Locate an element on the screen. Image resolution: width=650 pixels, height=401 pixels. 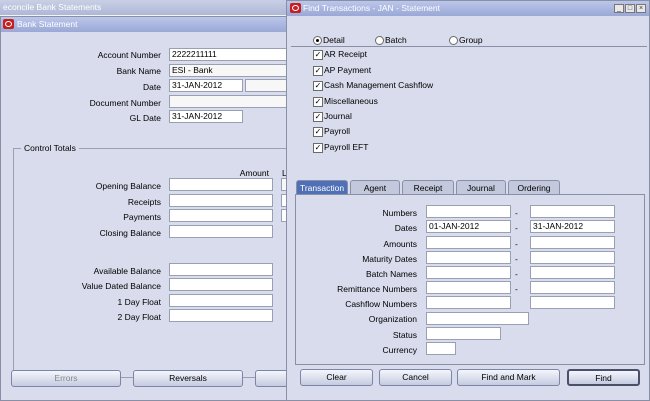
opening-balance-label: Opening Balance is located at coordinates (128, 186).